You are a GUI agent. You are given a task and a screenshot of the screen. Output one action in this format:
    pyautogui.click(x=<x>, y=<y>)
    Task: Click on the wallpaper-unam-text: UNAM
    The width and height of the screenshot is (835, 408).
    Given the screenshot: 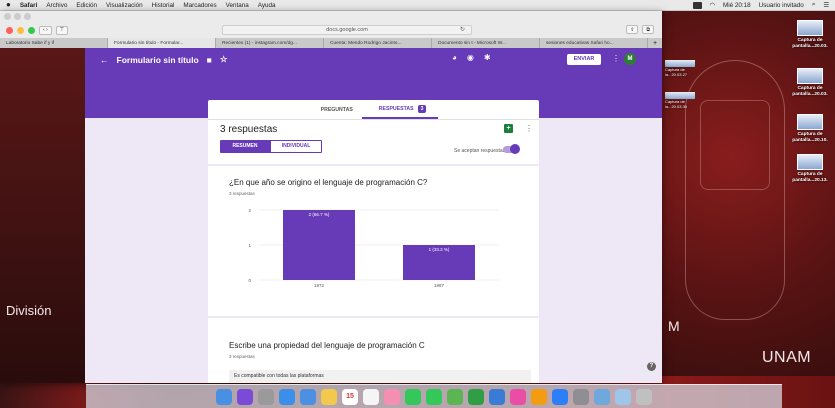 What is the action you would take?
    pyautogui.click(x=787, y=357)
    